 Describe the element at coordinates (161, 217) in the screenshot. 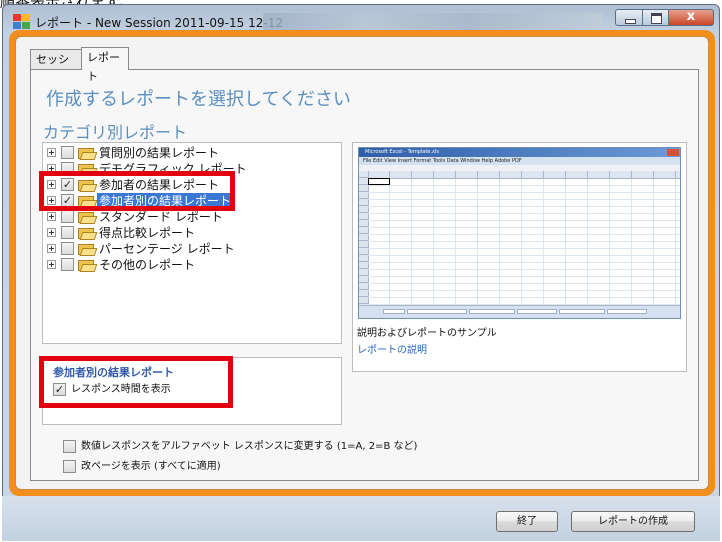

I see `tree-item-label: スタンダード レポート` at that location.